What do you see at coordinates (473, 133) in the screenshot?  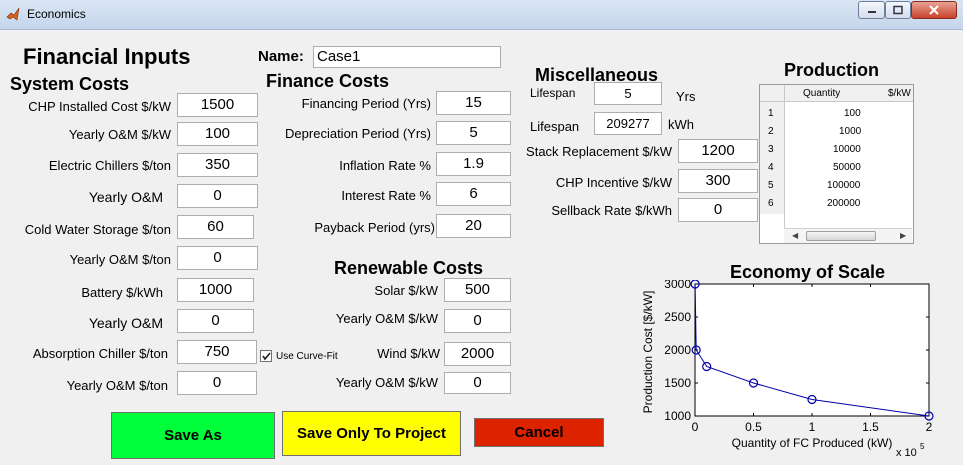 I see `depreciation-period-input: 5` at bounding box center [473, 133].